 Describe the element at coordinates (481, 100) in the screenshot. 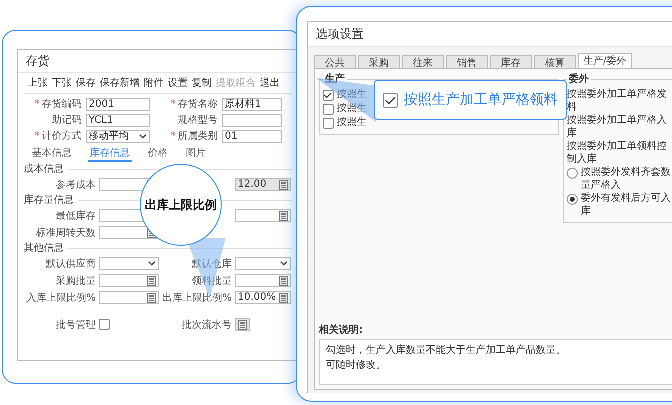

I see `callout-text: 按照生产加工单严格领料` at that location.